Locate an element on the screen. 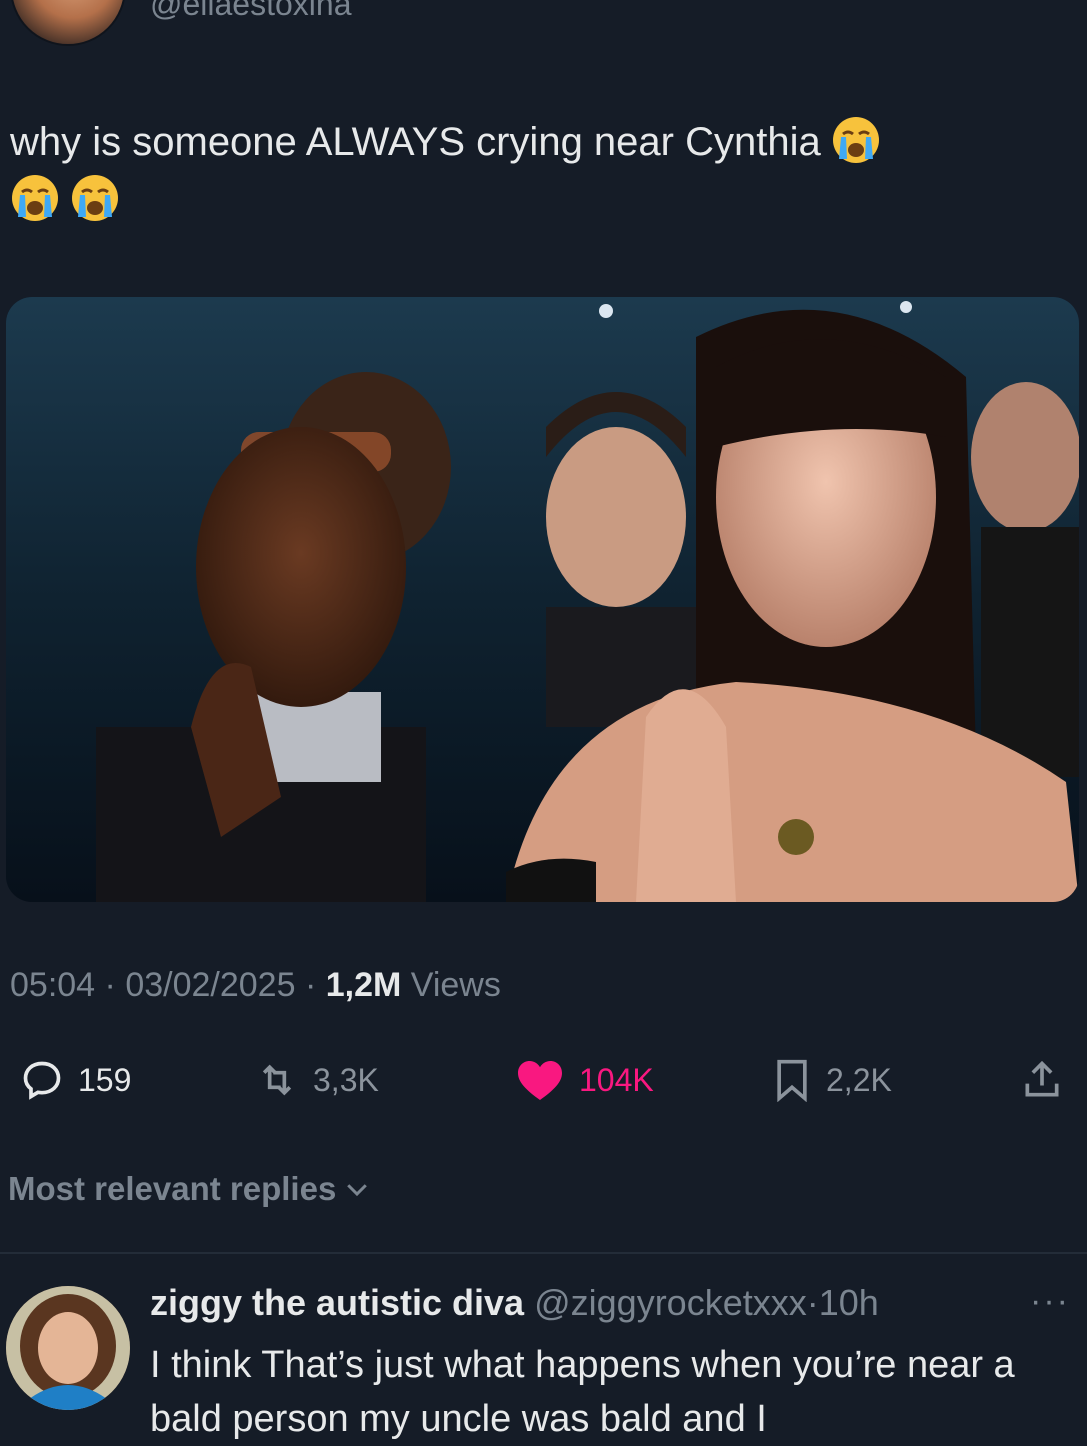 The height and width of the screenshot is (1446, 1087). like-button: 104K is located at coordinates (584, 1080).